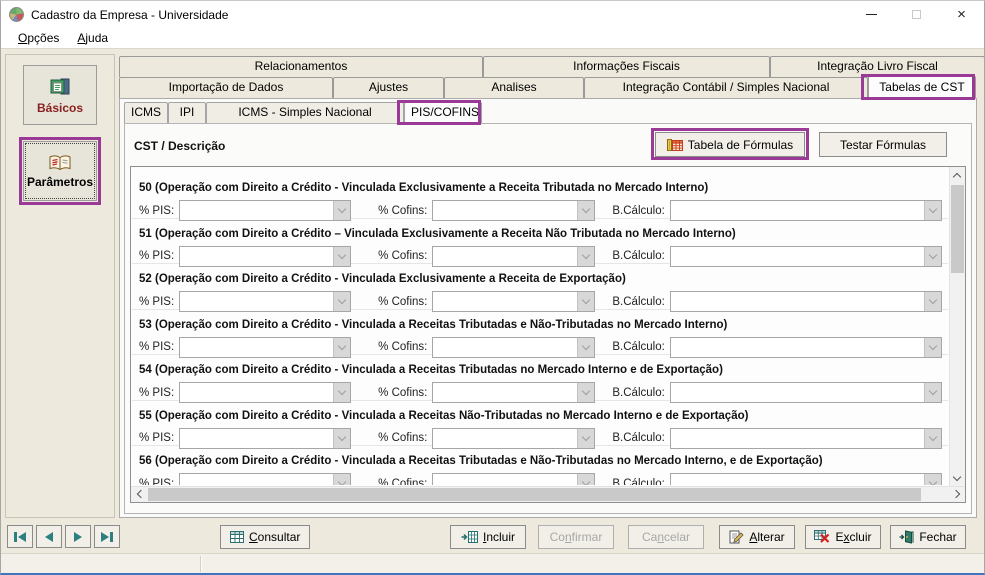 This screenshot has width=985, height=575. I want to click on maximize-button, so click(916, 14).